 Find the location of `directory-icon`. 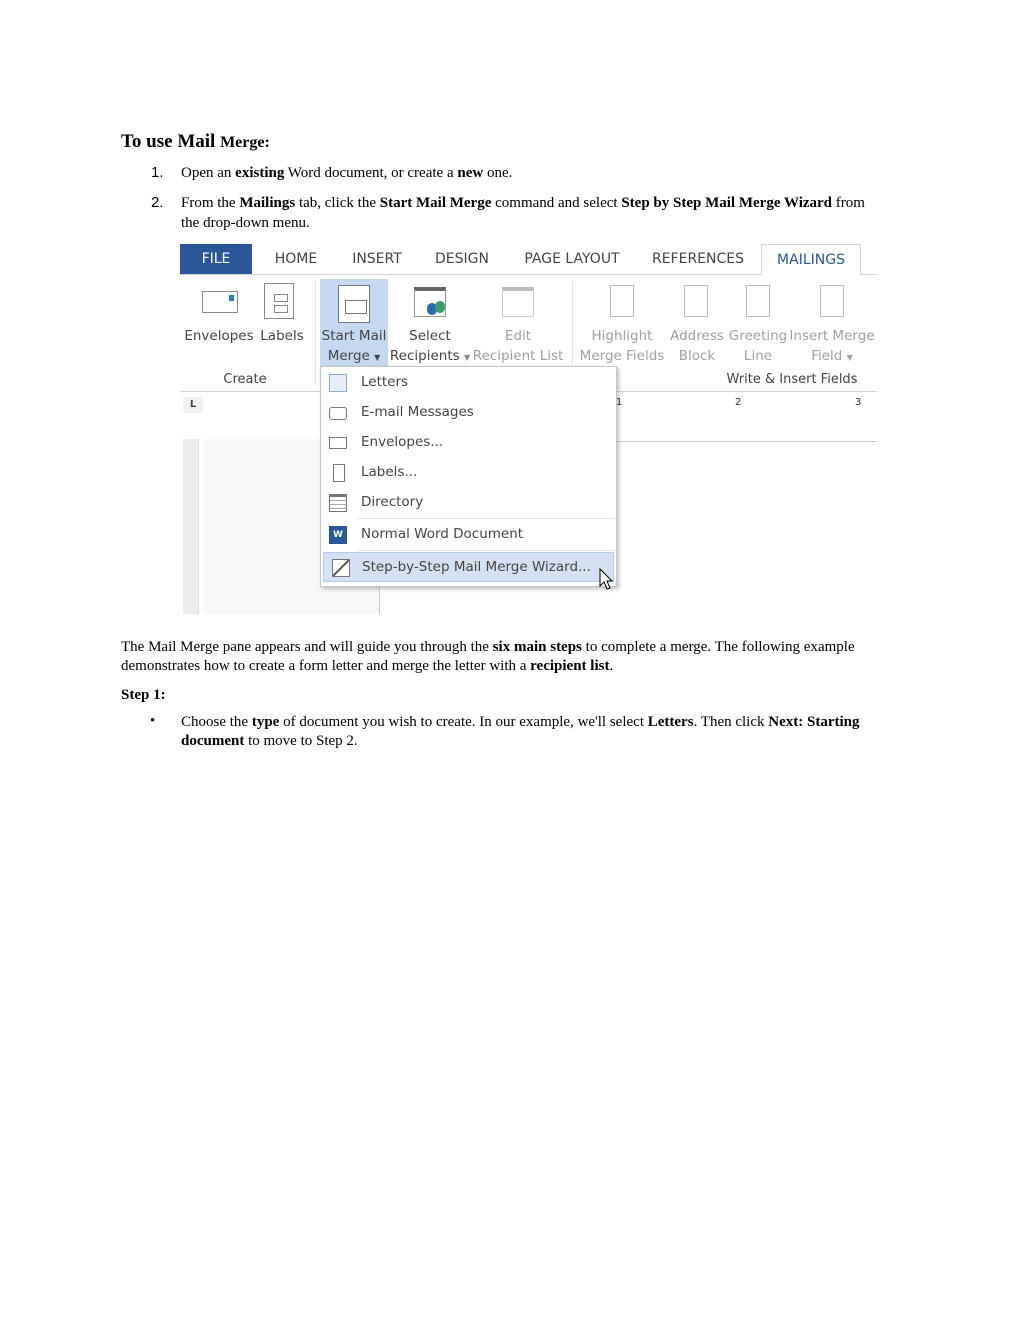

directory-icon is located at coordinates (338, 503).